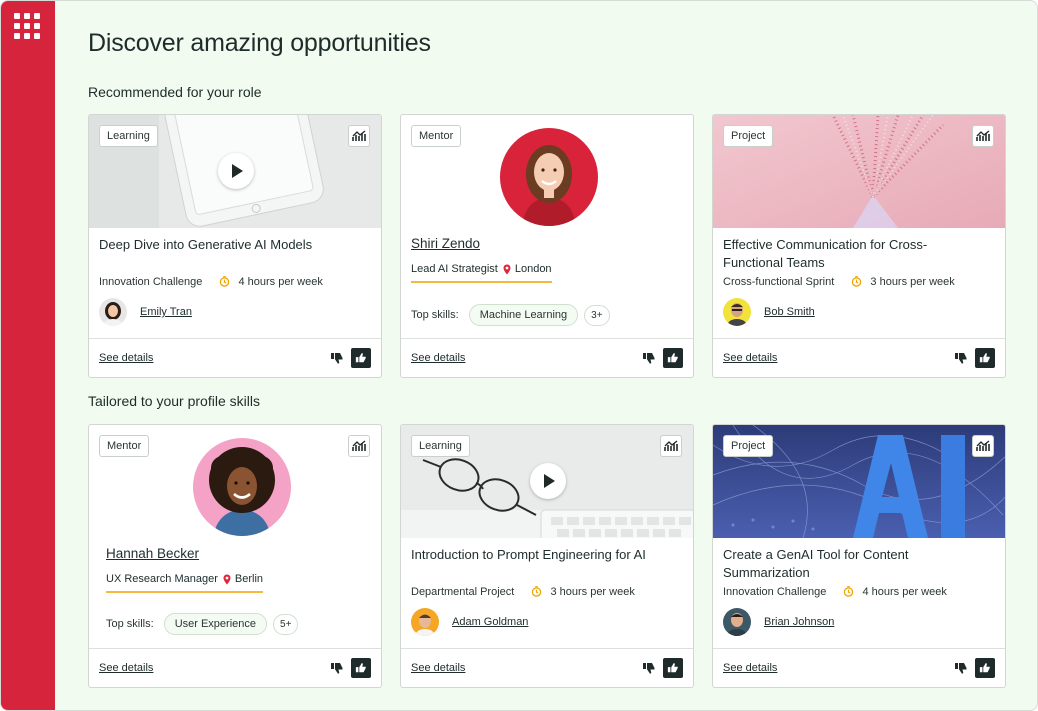  I want to click on page-title: Discover amazing opportunities, so click(259, 43).